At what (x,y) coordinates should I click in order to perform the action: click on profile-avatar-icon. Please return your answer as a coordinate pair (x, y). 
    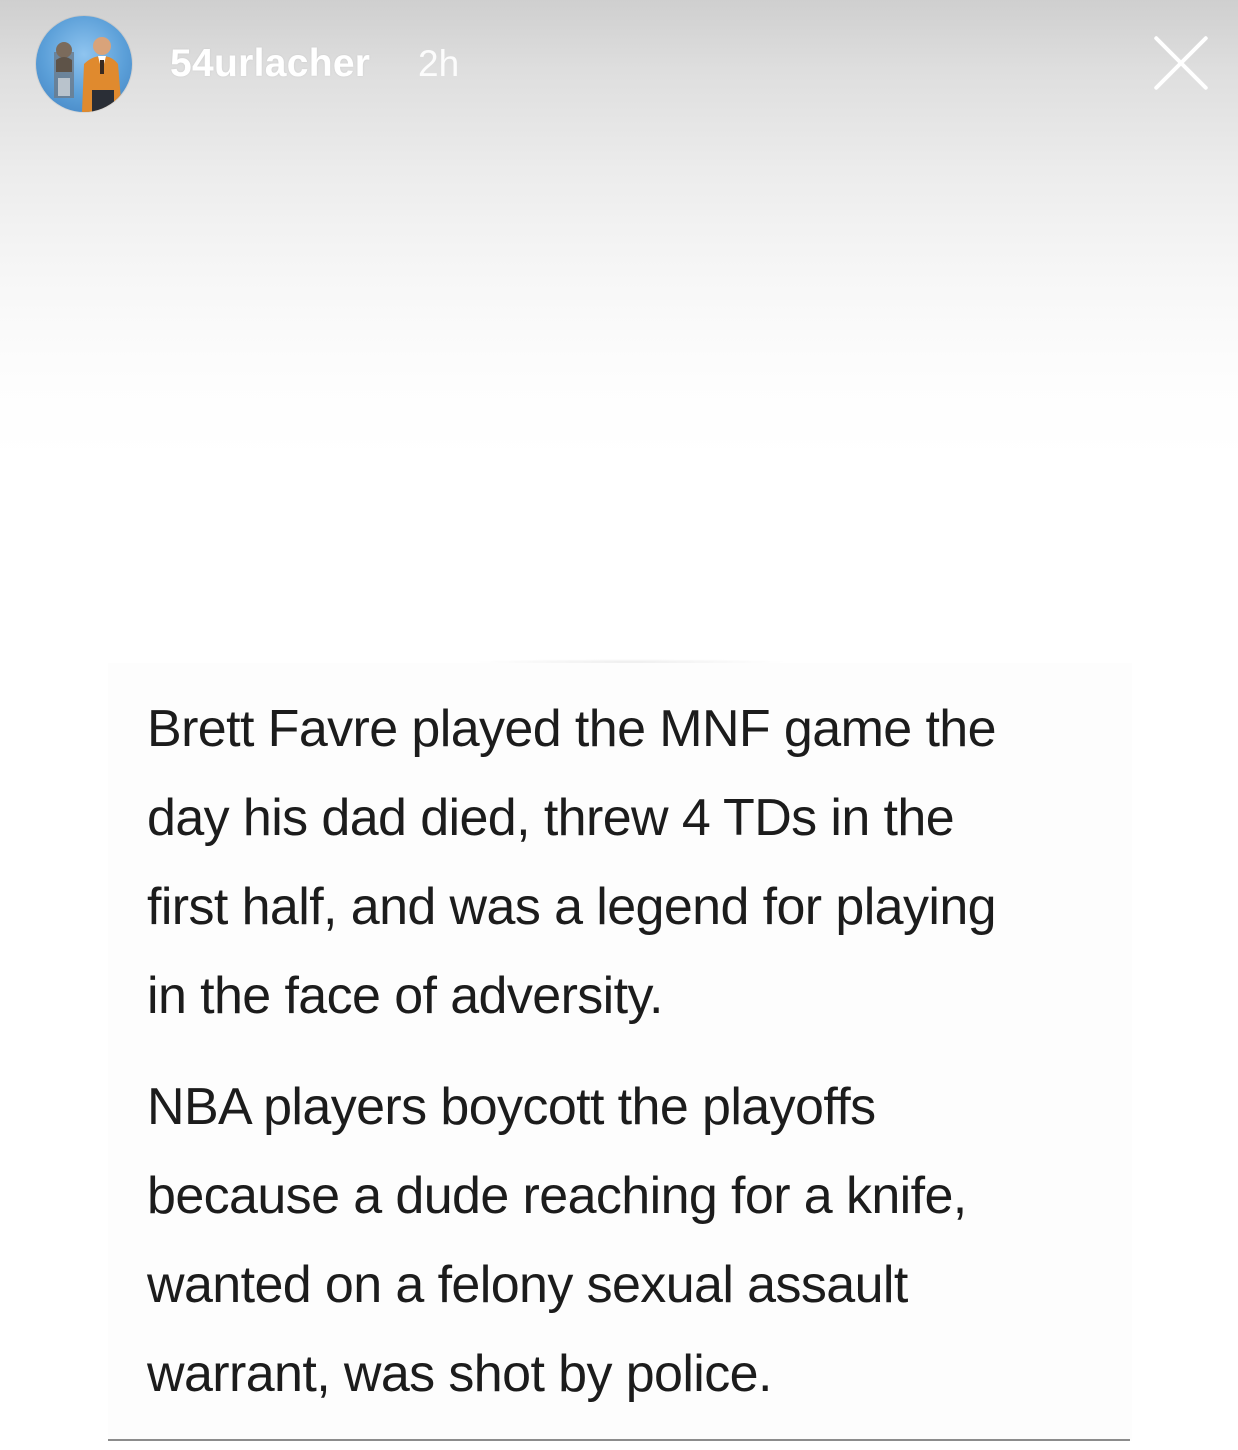
    Looking at the image, I should click on (88, 74).